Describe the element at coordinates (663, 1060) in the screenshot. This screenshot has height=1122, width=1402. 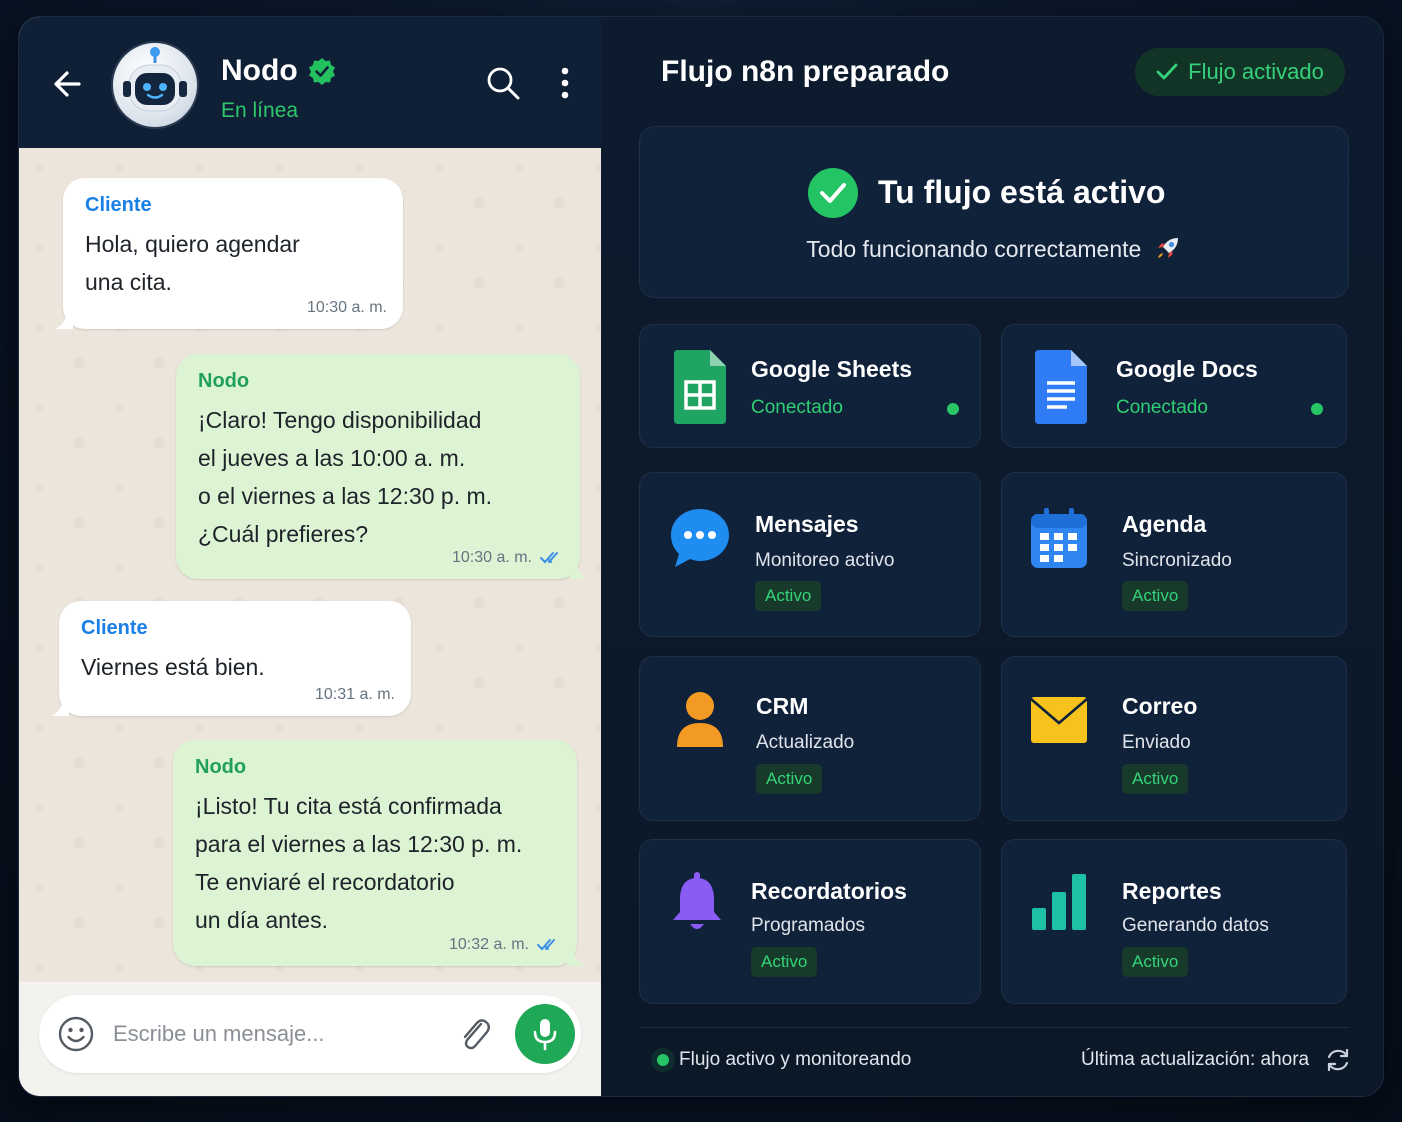
I see `status-dot` at that location.